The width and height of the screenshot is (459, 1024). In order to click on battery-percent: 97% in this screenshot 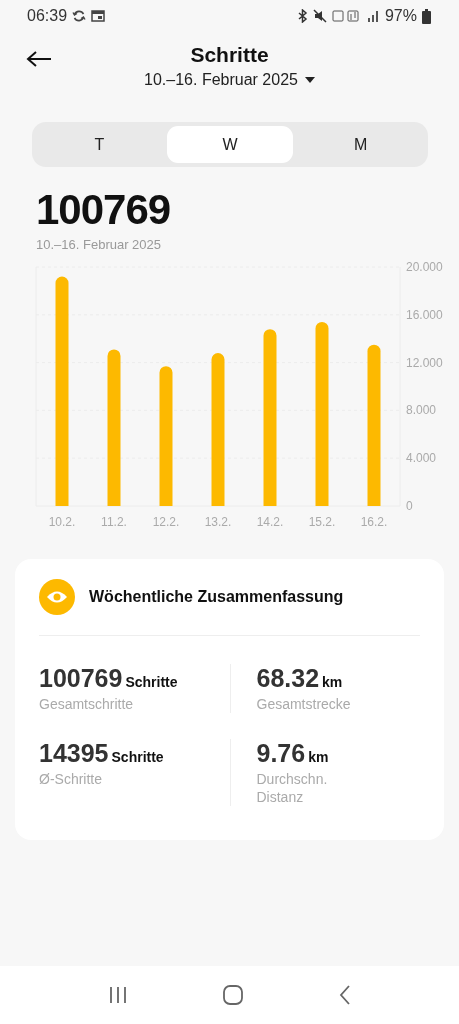, I will do `click(400, 16)`.